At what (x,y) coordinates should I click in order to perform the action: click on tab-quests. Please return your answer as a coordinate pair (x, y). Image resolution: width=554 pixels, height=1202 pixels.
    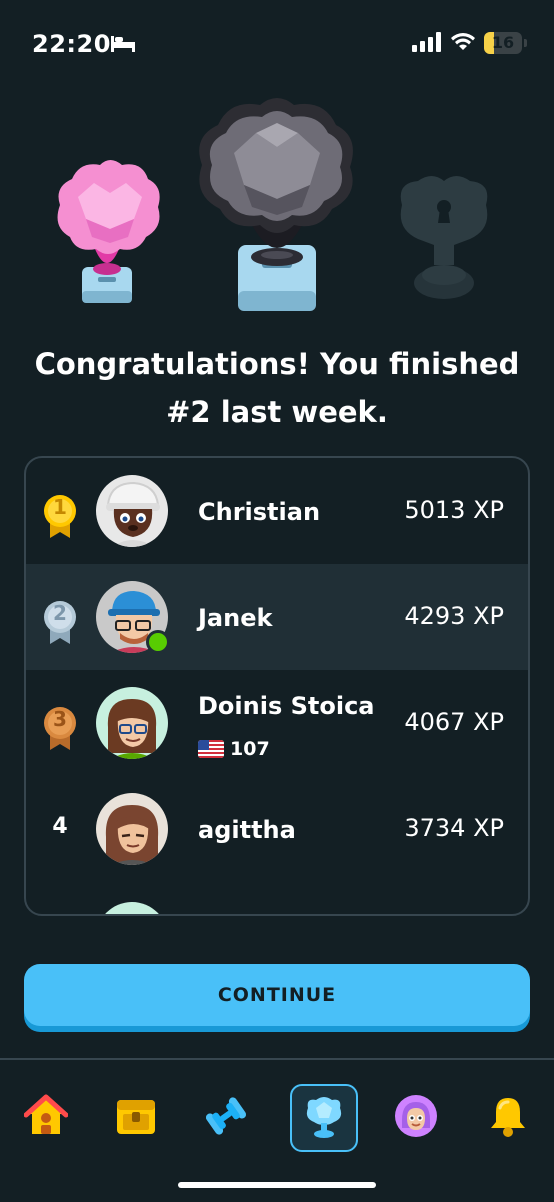
    Looking at the image, I should click on (136, 1116).